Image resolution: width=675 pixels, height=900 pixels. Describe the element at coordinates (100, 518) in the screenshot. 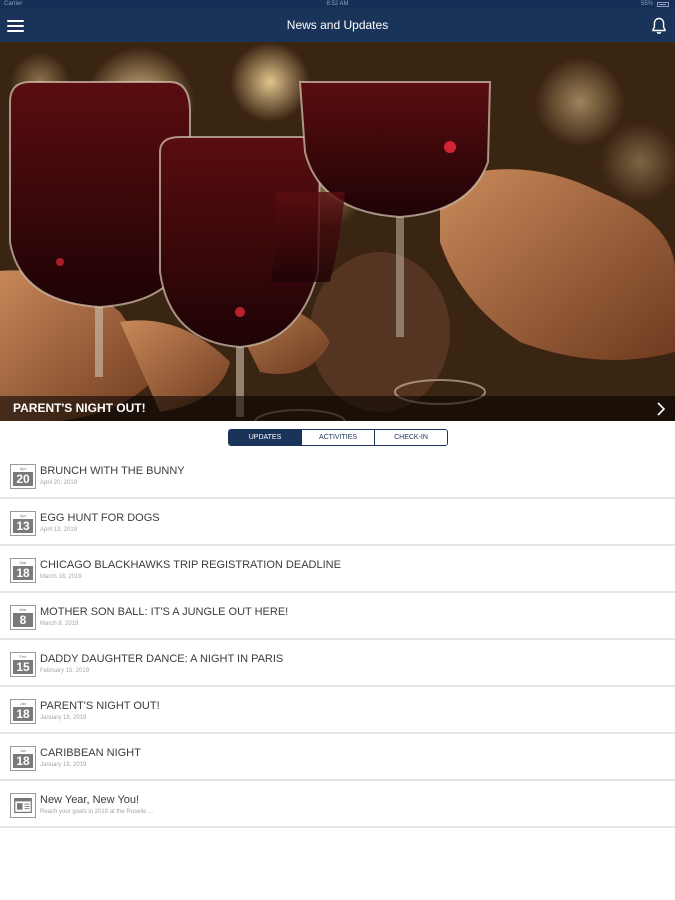

I see `item-title: EGG HUNT FOR DOGS` at that location.